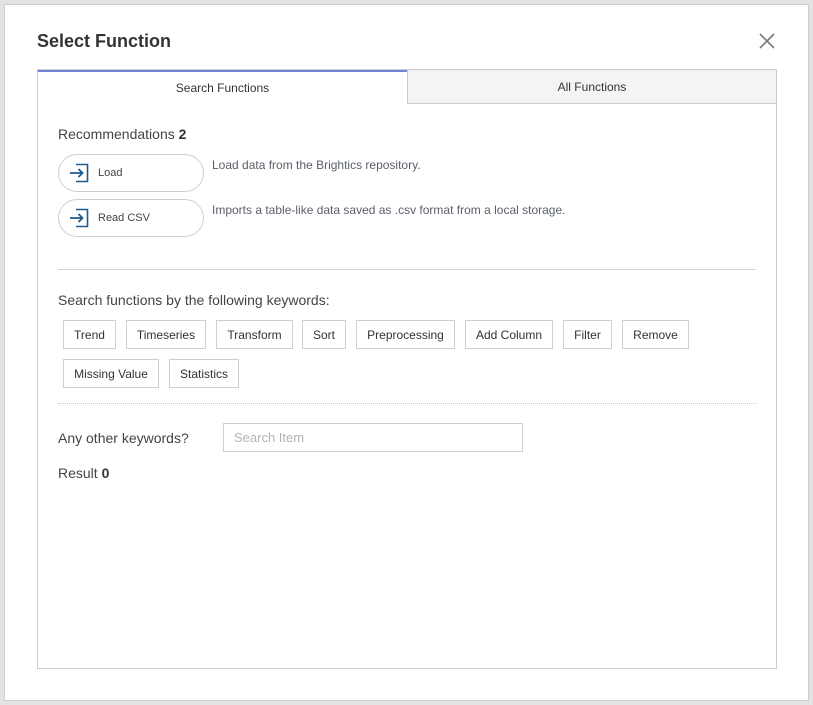 The height and width of the screenshot is (705, 813). I want to click on keyword-button-sort: Sort, so click(324, 334).